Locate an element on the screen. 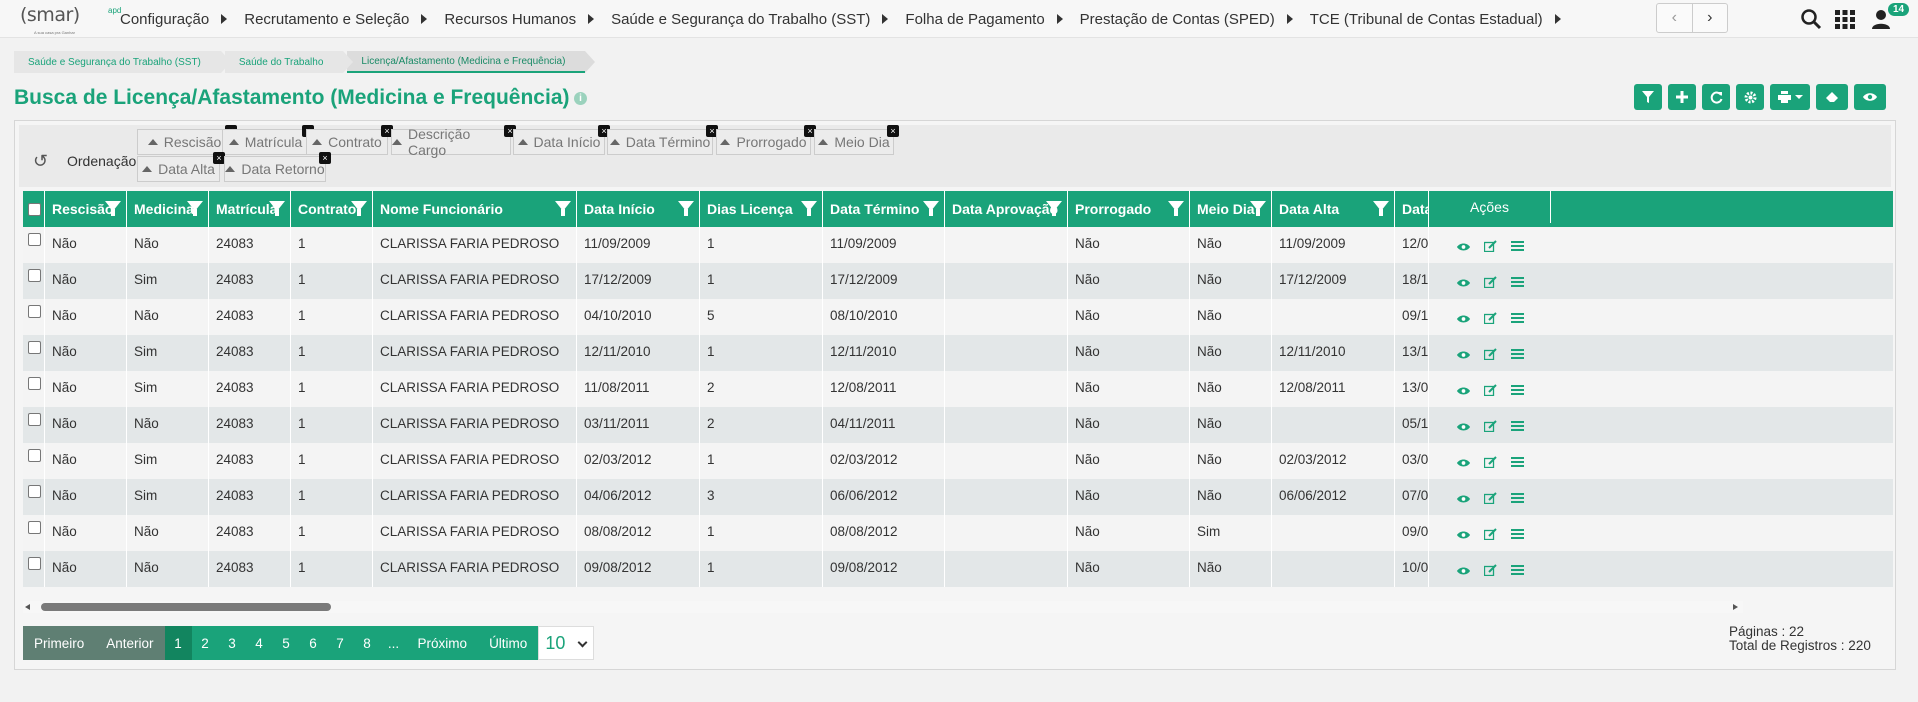 The height and width of the screenshot is (702, 1918). page-size-select: 10 is located at coordinates (566, 643).